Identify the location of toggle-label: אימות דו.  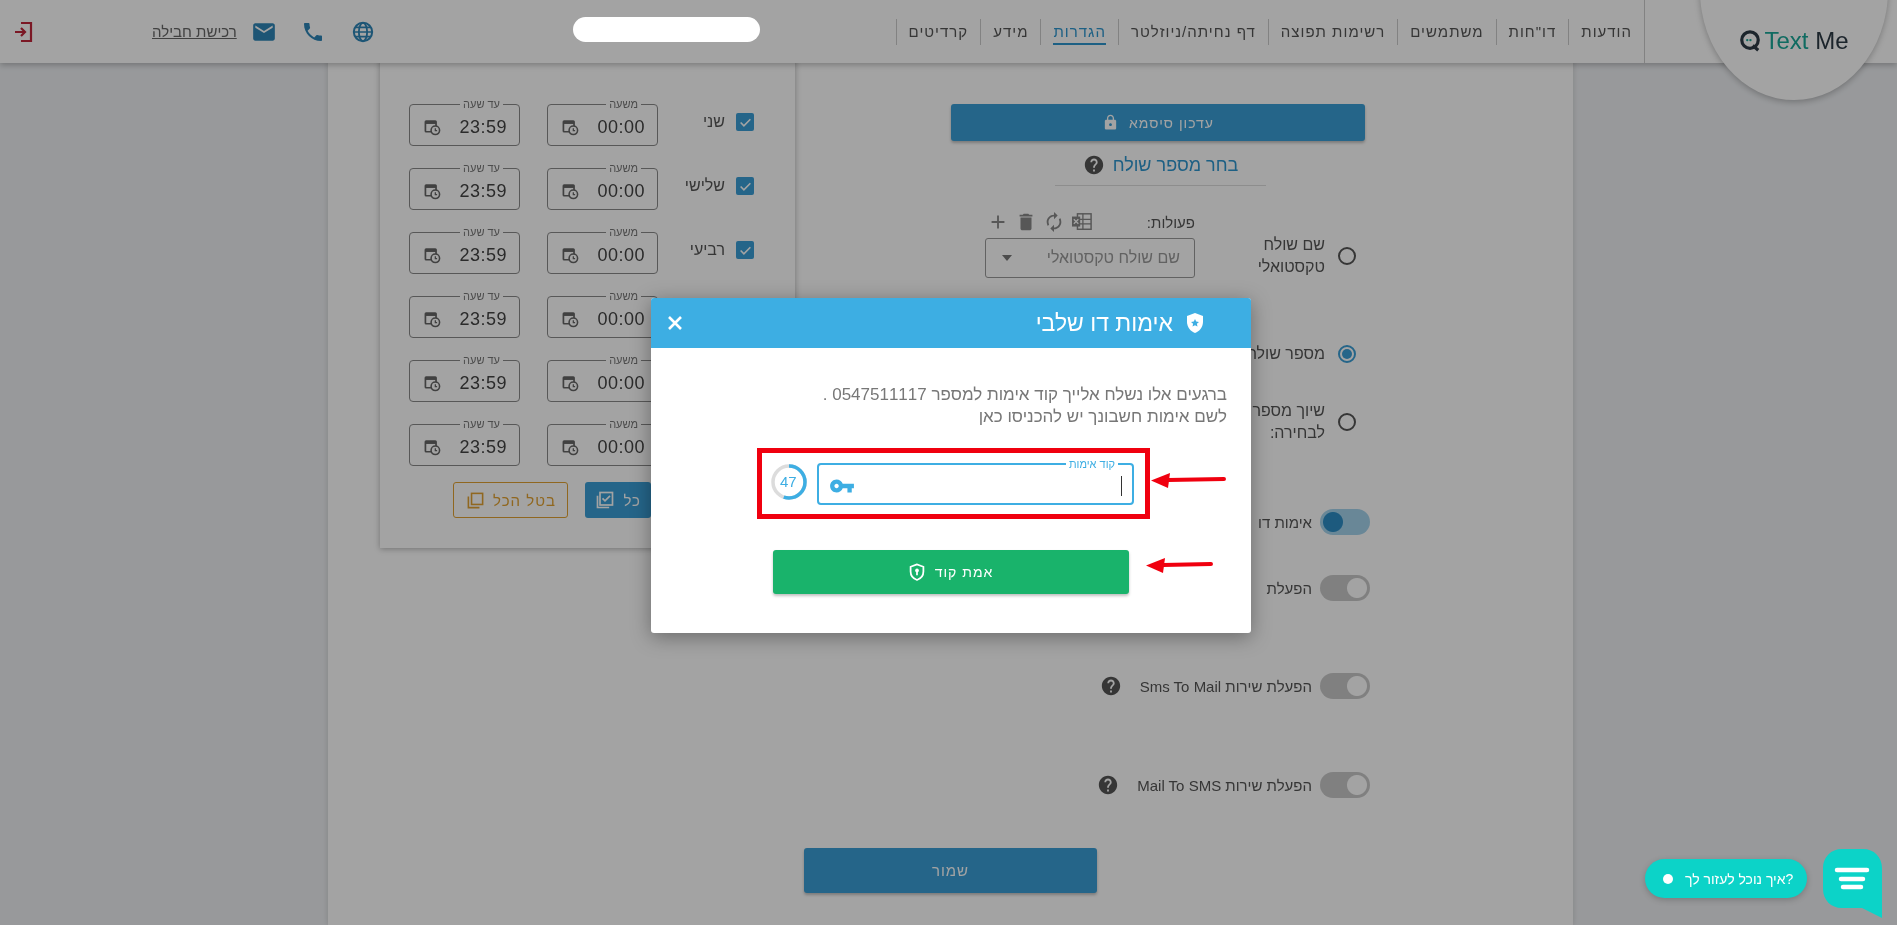
(1285, 522).